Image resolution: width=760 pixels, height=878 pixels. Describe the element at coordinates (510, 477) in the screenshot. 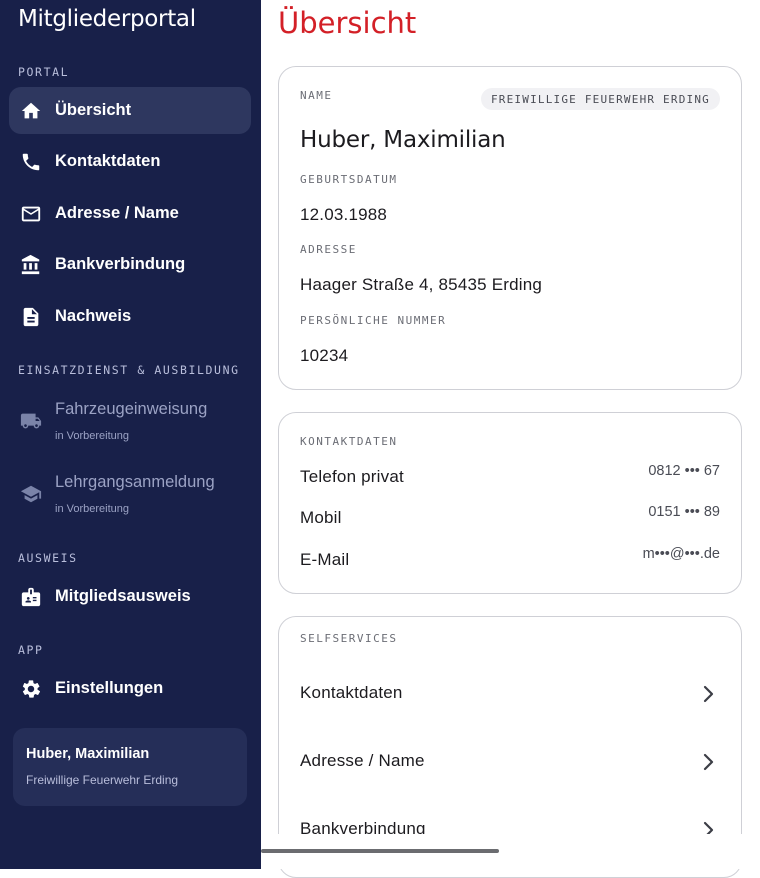

I see `contact-row-phone: Telefon privat 0812 ••• 67` at that location.